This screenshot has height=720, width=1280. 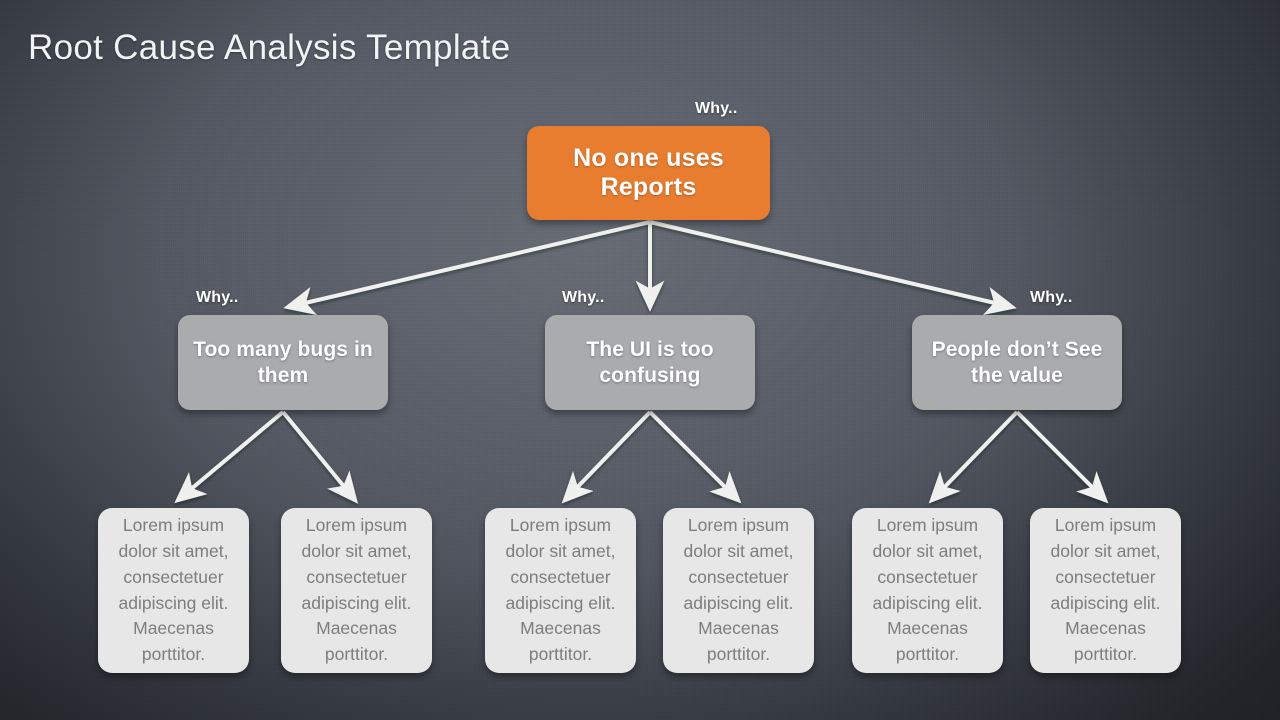 What do you see at coordinates (229, 457) in the screenshot?
I see `left-to-leaf-1-arrow` at bounding box center [229, 457].